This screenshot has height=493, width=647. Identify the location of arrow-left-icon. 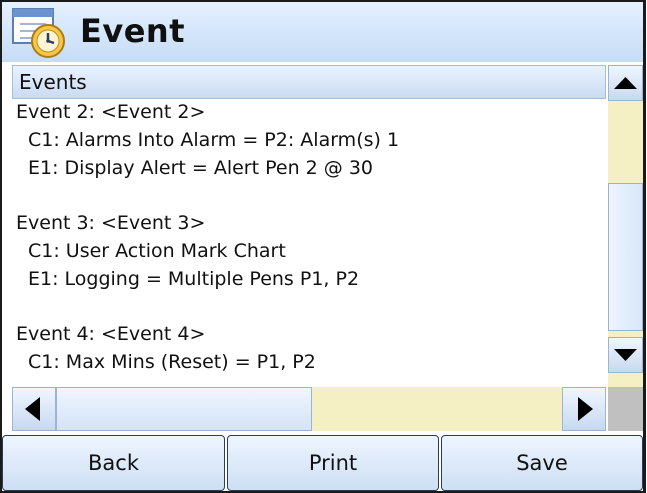
(32, 409).